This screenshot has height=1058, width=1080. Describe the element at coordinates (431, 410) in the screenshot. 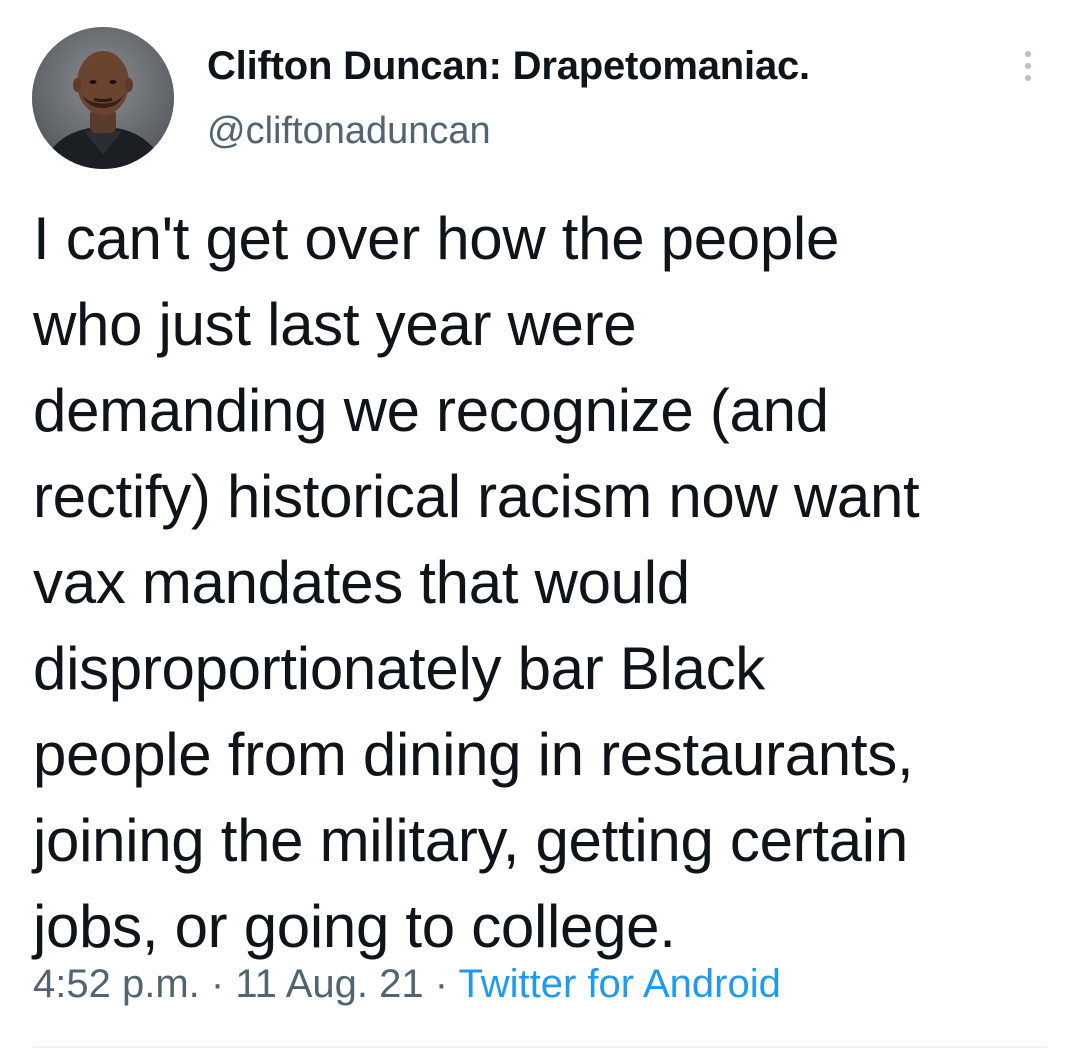

I see `tweet-text-line: demanding we recognize (and` at that location.